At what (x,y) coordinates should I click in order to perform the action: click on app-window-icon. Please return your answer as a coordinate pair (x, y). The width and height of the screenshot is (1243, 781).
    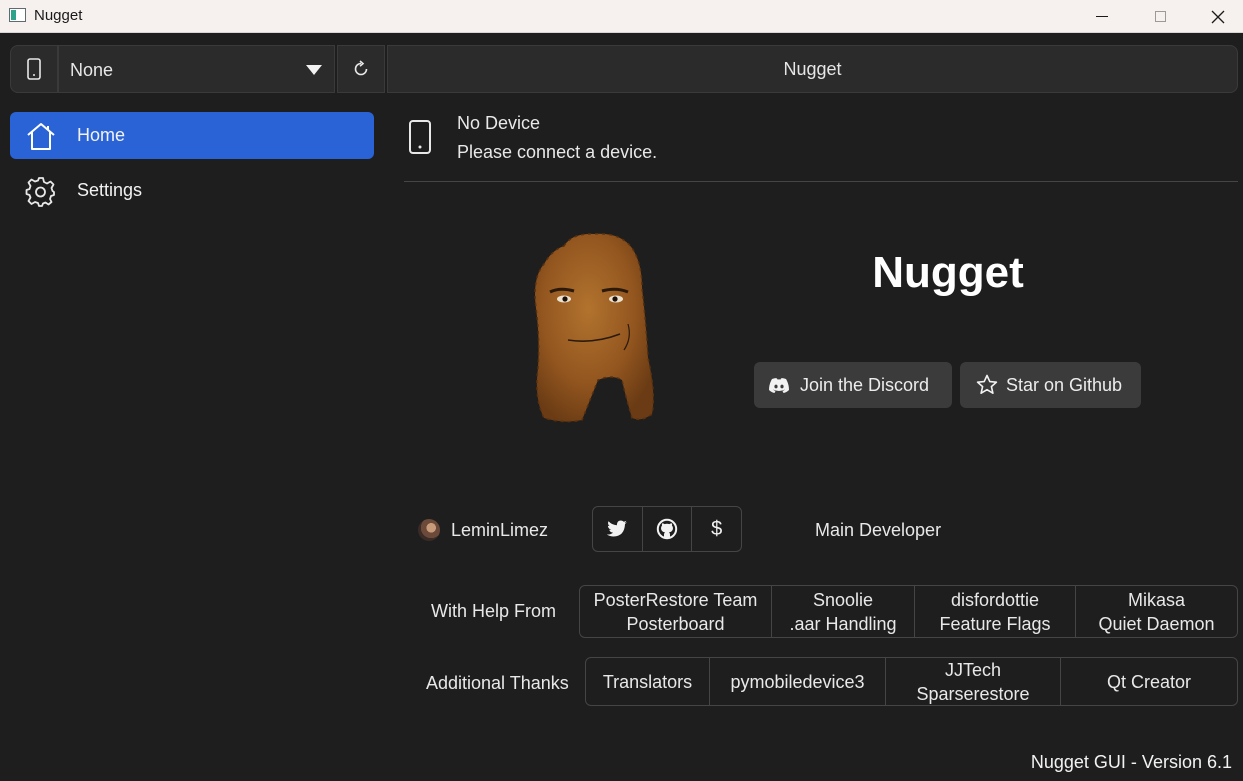
    Looking at the image, I should click on (17, 15).